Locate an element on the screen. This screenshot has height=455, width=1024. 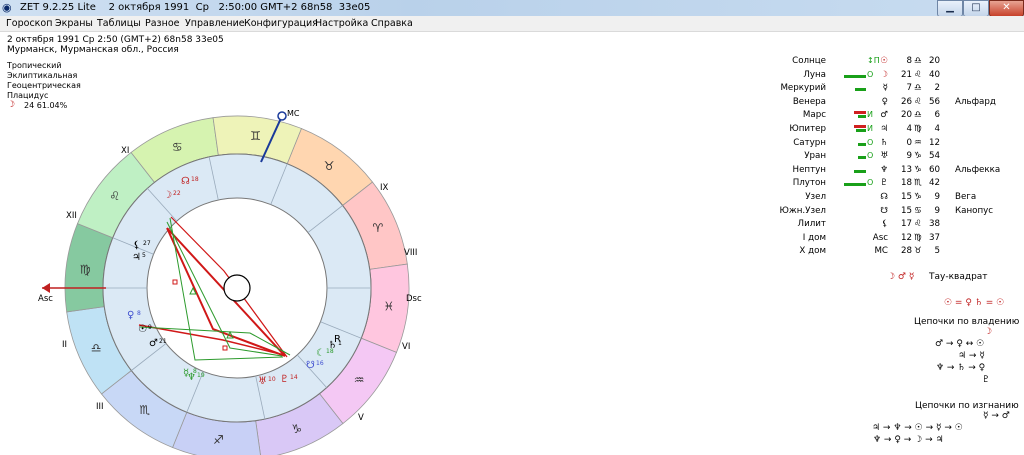
menu-horoscope: Гороскоп is located at coordinates (29, 23).